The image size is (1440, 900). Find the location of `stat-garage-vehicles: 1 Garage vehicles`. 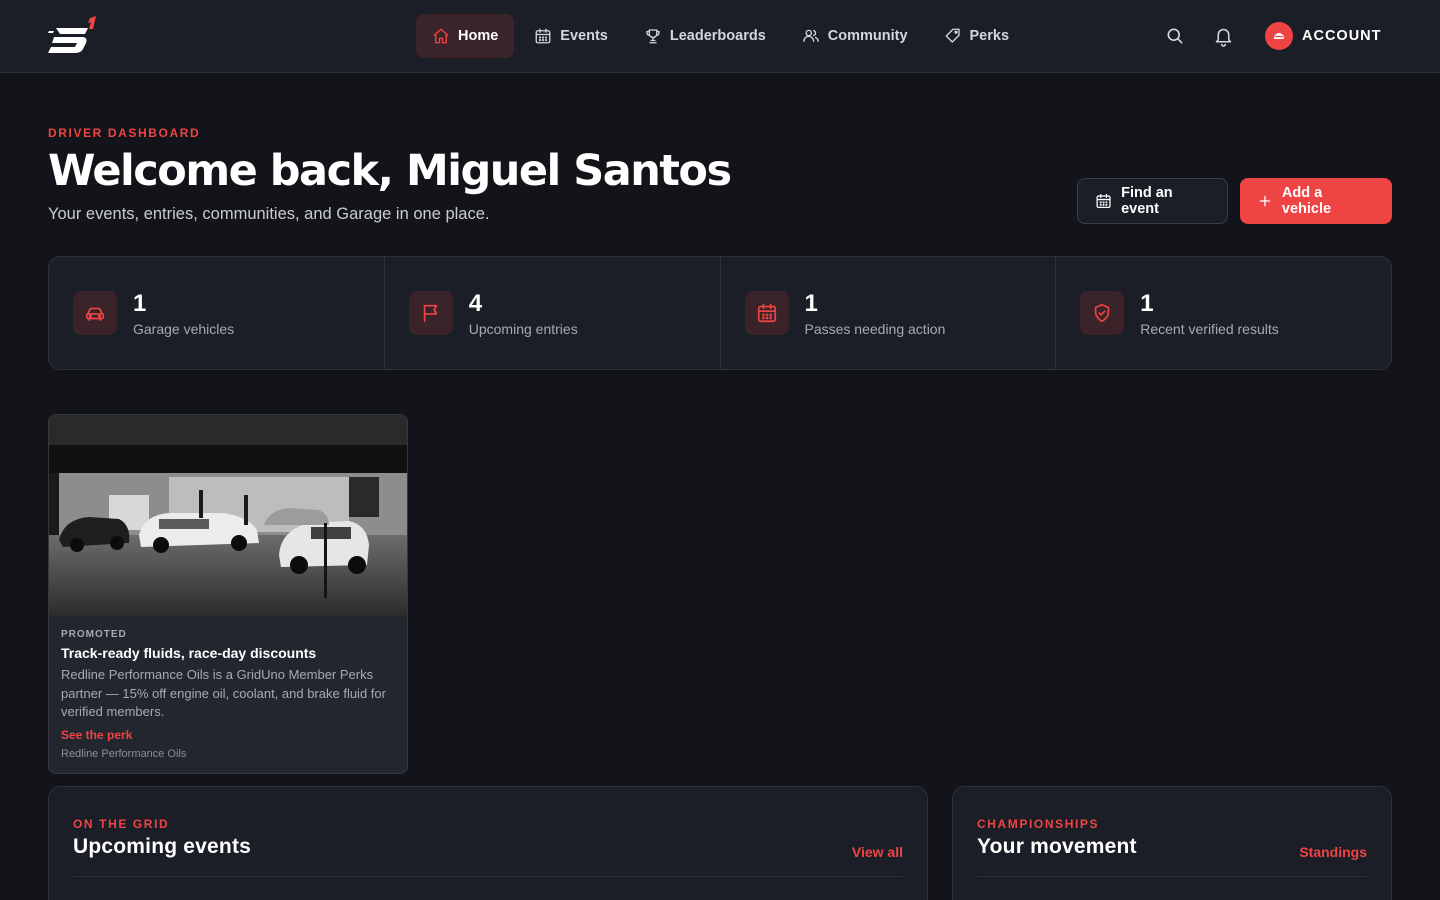

stat-garage-vehicles: 1 Garage vehicles is located at coordinates (217, 313).